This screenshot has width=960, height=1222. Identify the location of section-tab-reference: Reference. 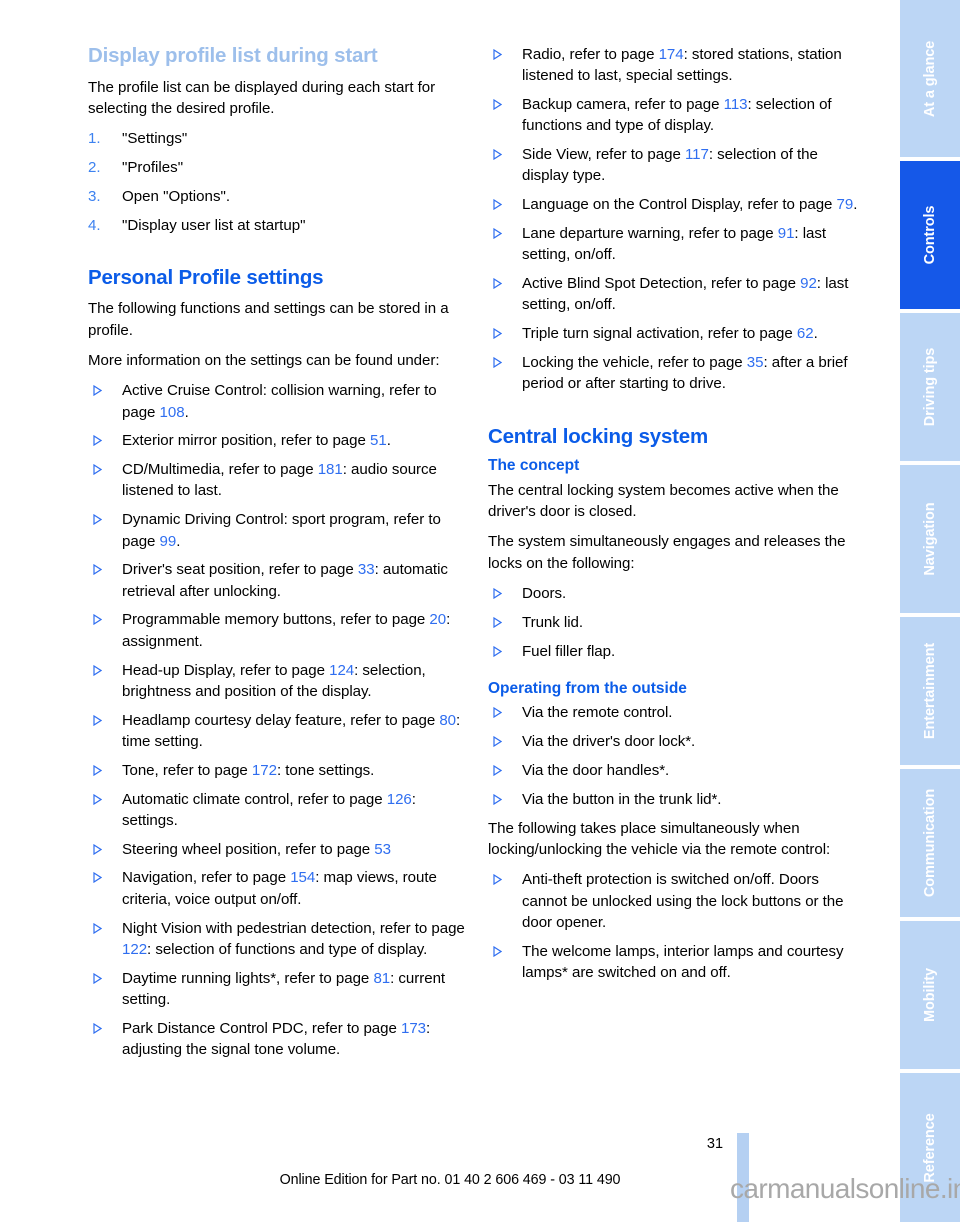
(930, 1147).